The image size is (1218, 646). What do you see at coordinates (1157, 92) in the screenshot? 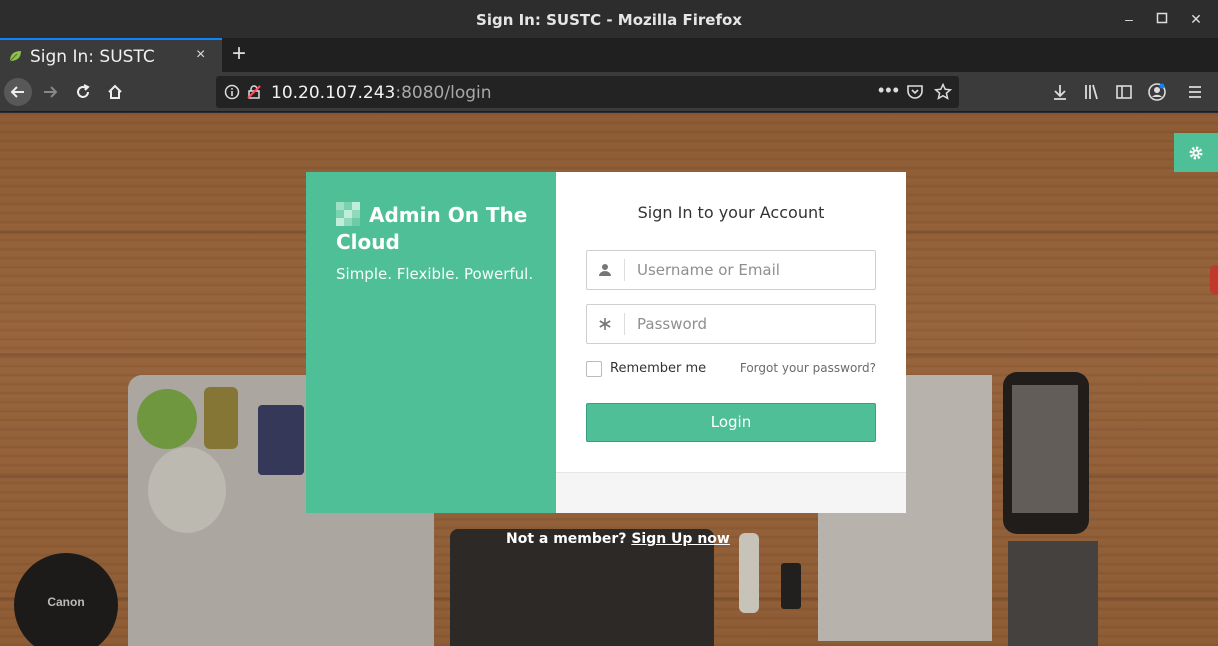
I see `account-icon` at bounding box center [1157, 92].